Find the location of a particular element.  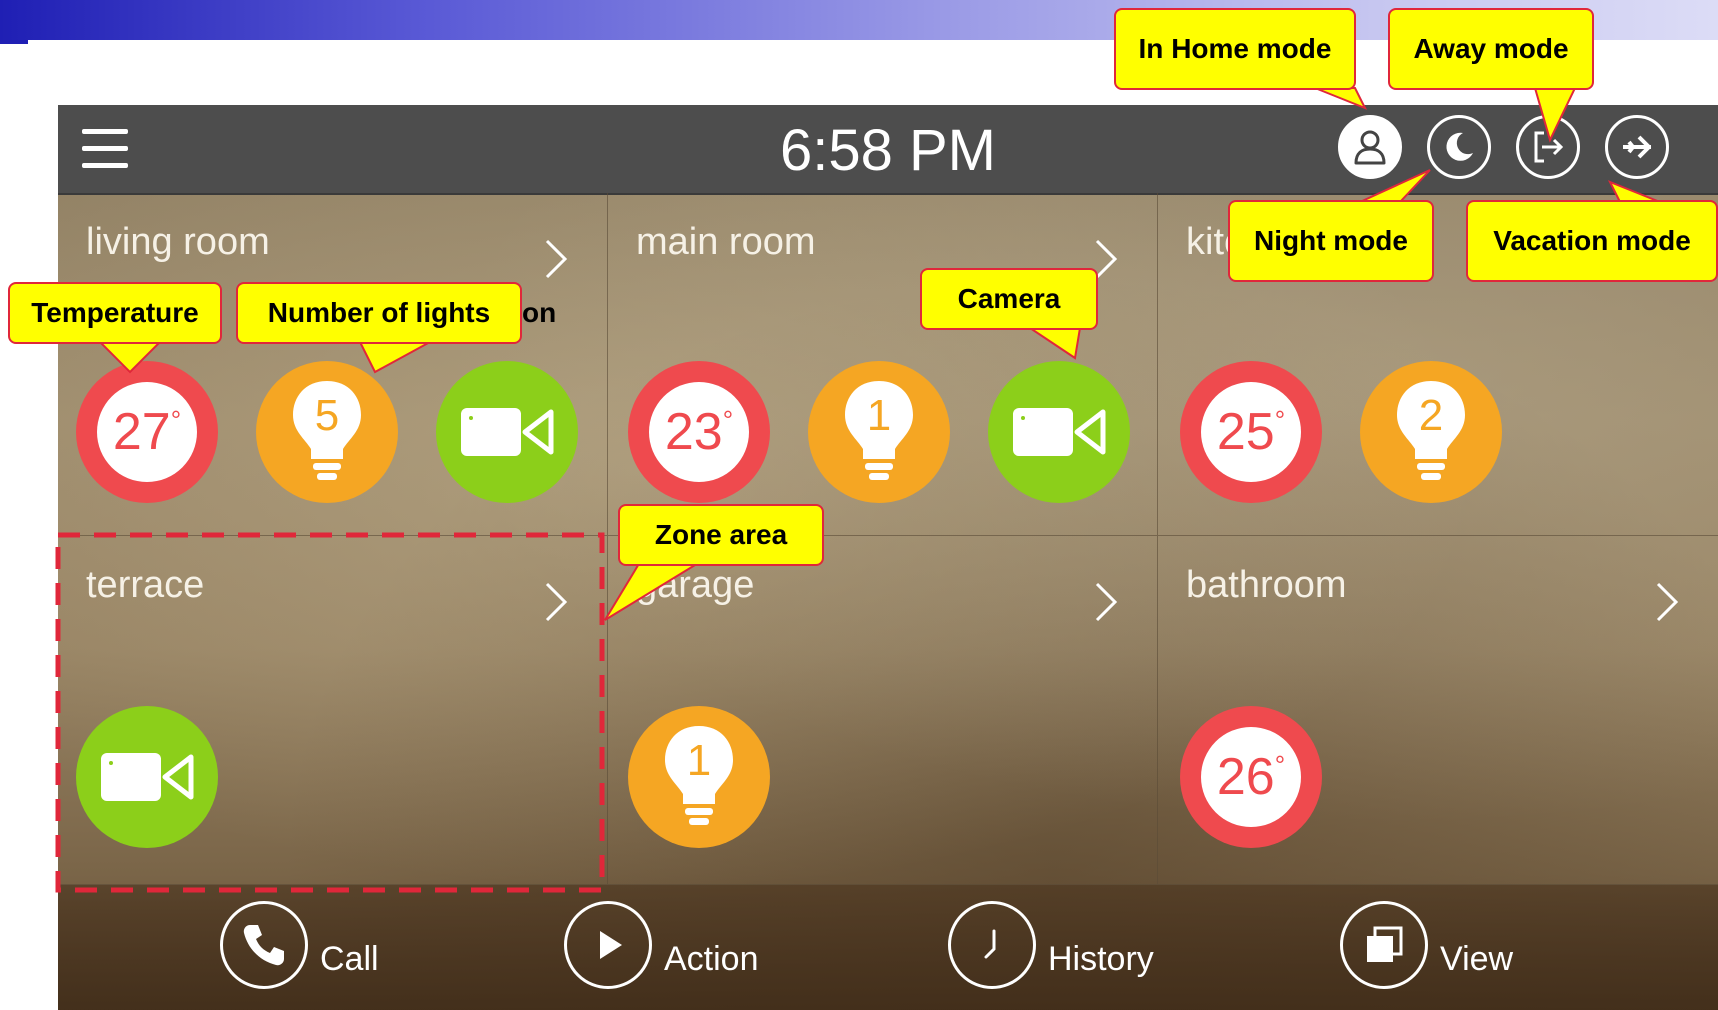

airplane-icon is located at coordinates (1637, 147).